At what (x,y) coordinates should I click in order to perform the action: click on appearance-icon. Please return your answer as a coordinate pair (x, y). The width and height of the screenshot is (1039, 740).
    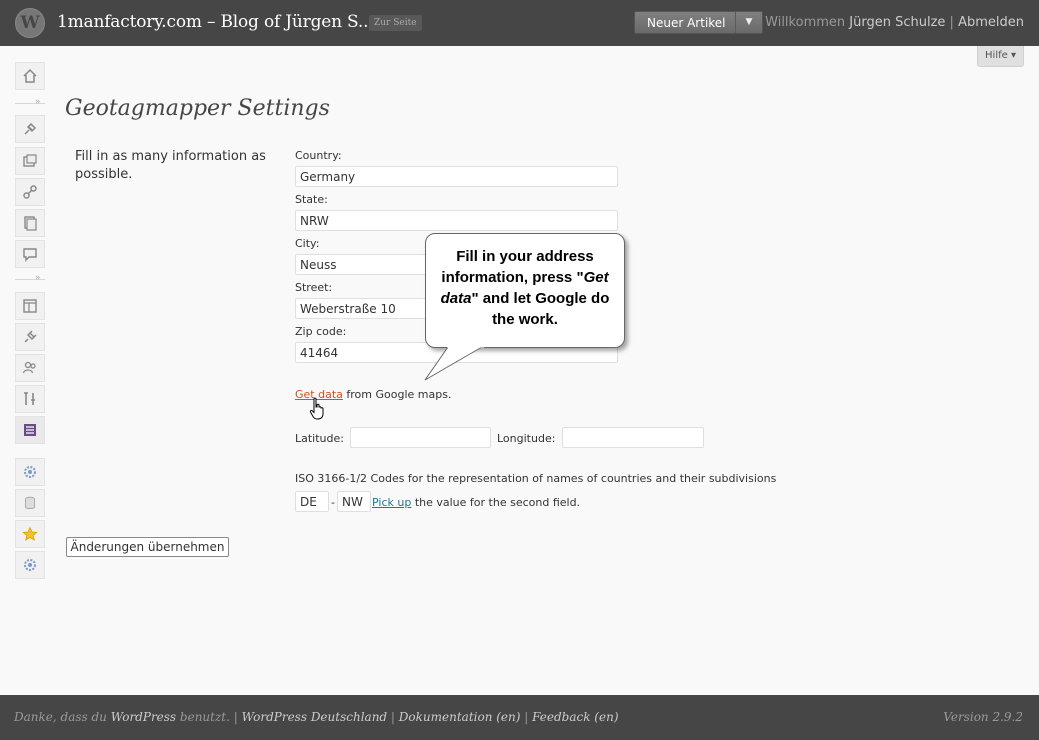
    Looking at the image, I should click on (30, 306).